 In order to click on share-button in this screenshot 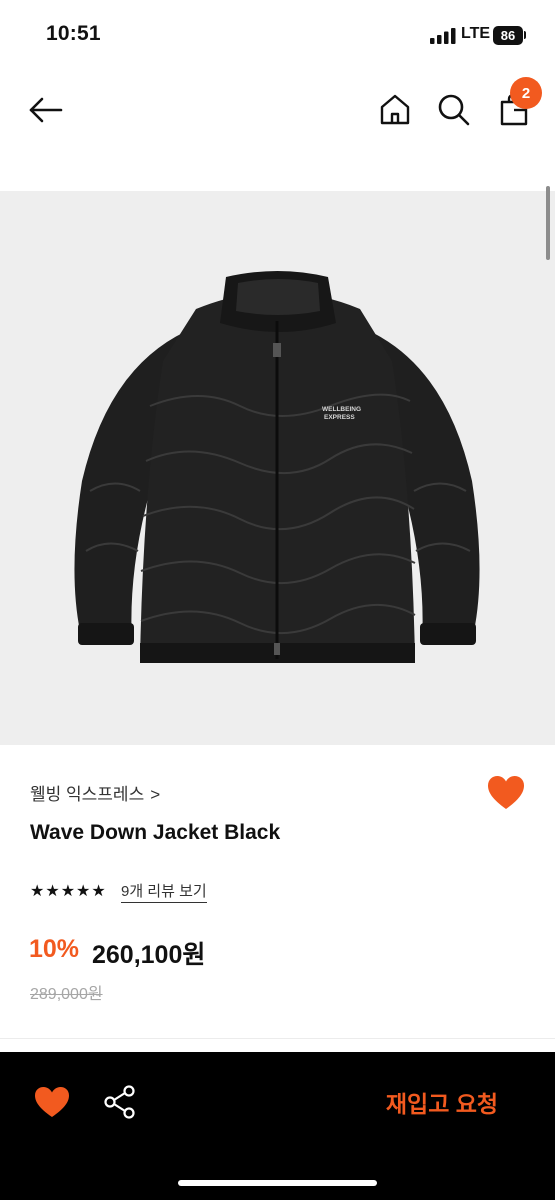, I will do `click(120, 1102)`.